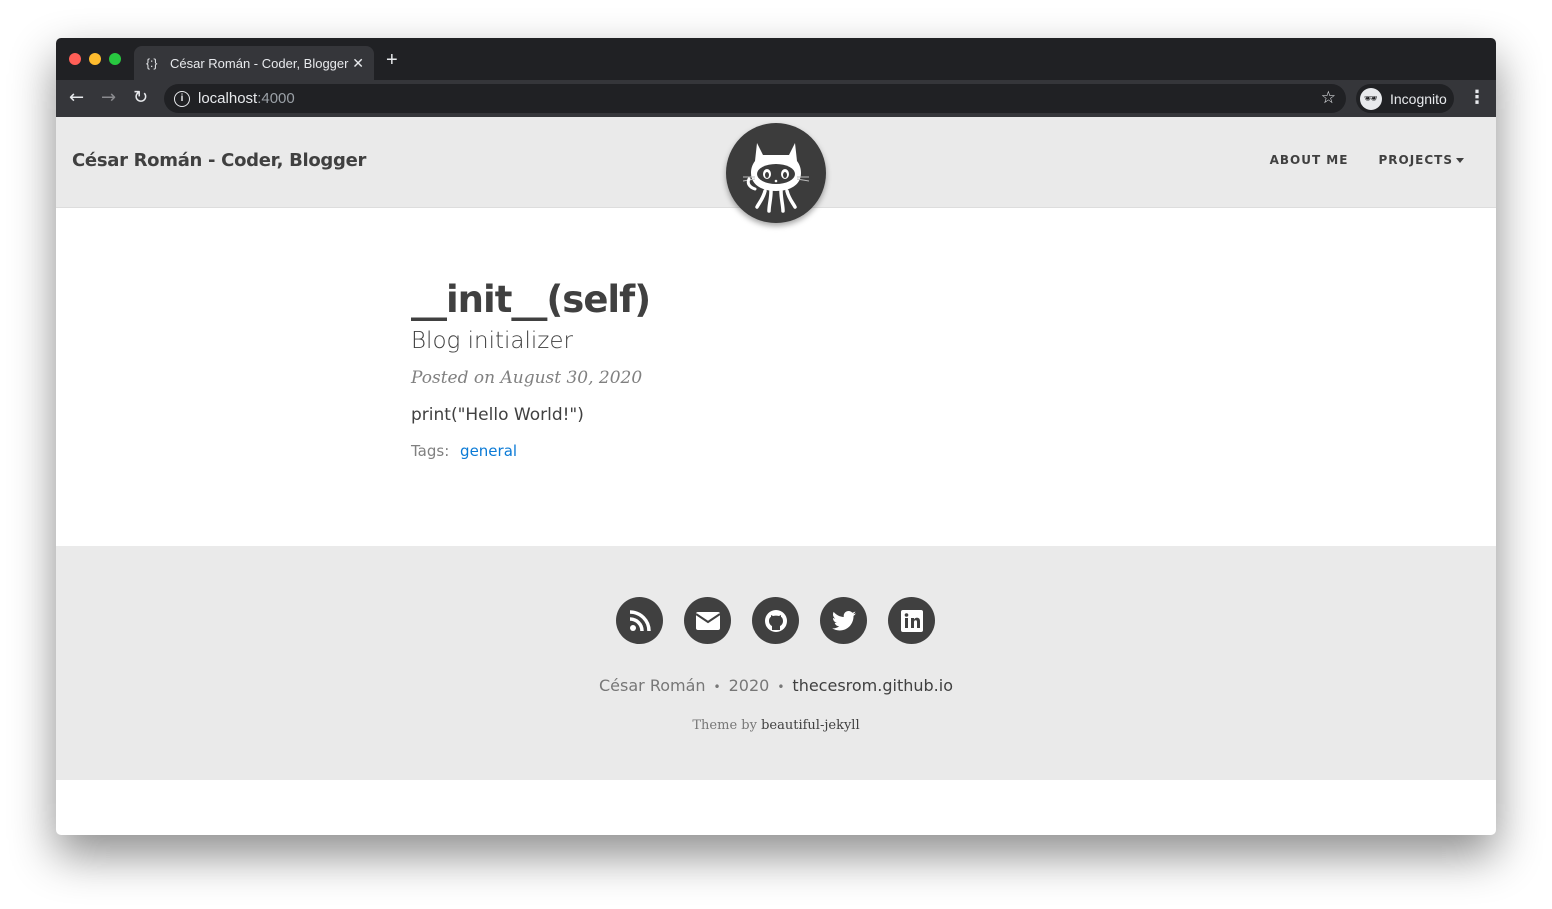  Describe the element at coordinates (108, 98) in the screenshot. I see `forward-arrow-icon: →` at that location.